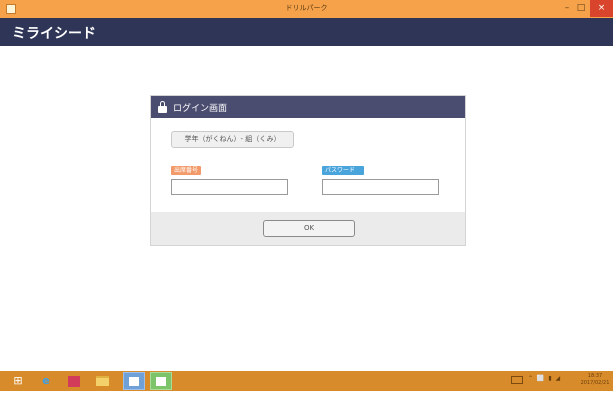  Describe the element at coordinates (229, 187) in the screenshot. I see `student-number-input` at that location.